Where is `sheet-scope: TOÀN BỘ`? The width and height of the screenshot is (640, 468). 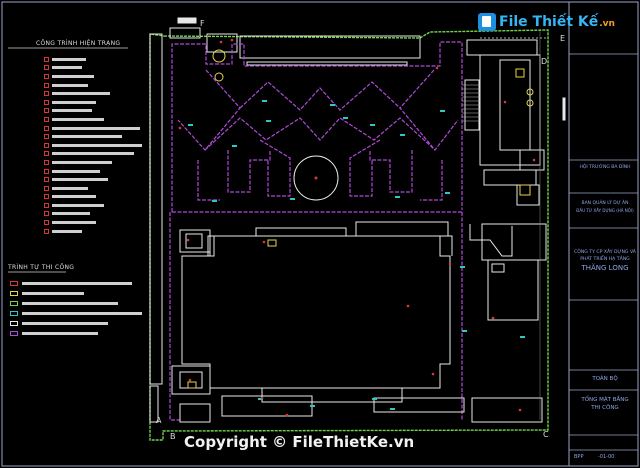
sheet-scope: TOÀN BỘ is located at coordinates (605, 379).